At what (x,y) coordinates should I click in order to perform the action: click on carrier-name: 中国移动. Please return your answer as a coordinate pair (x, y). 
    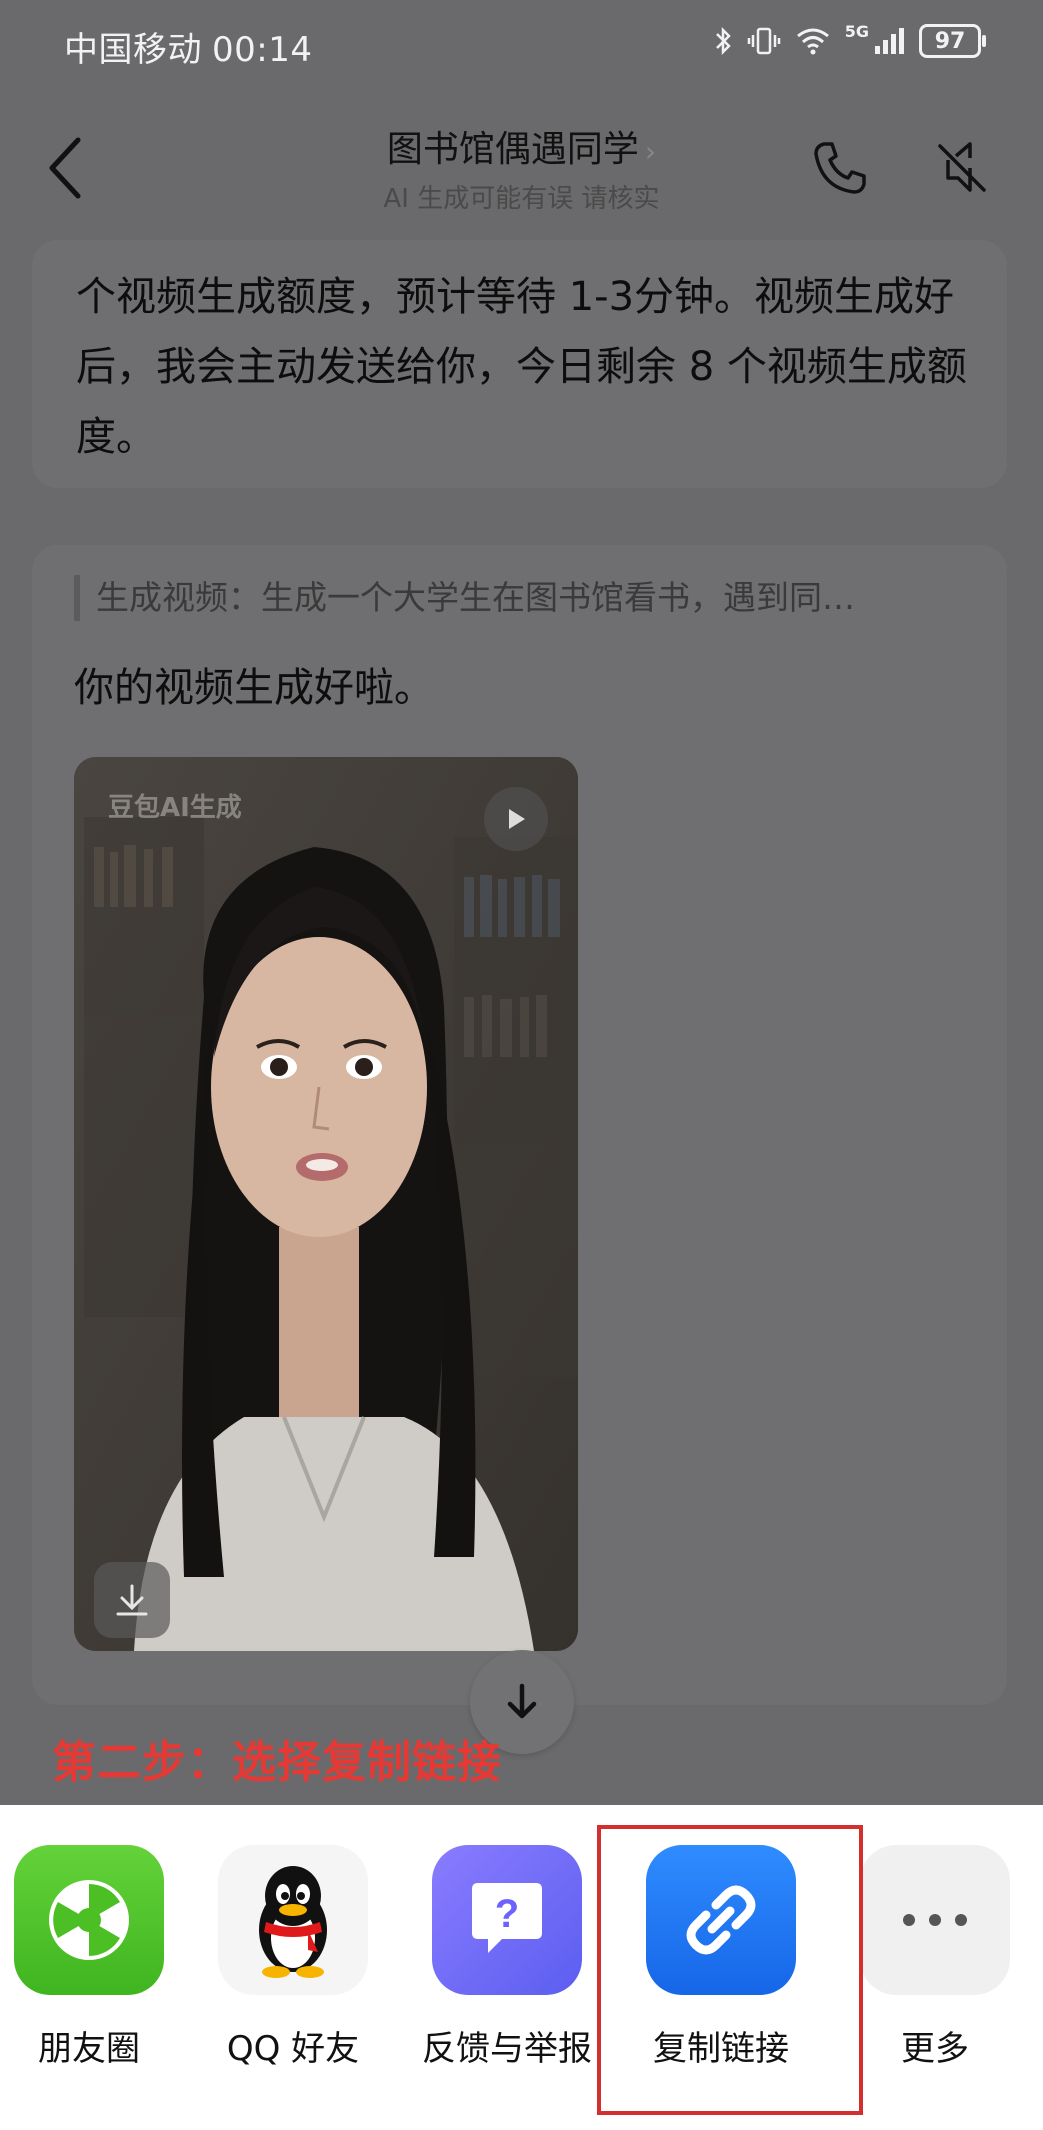
    Looking at the image, I should click on (133, 50).